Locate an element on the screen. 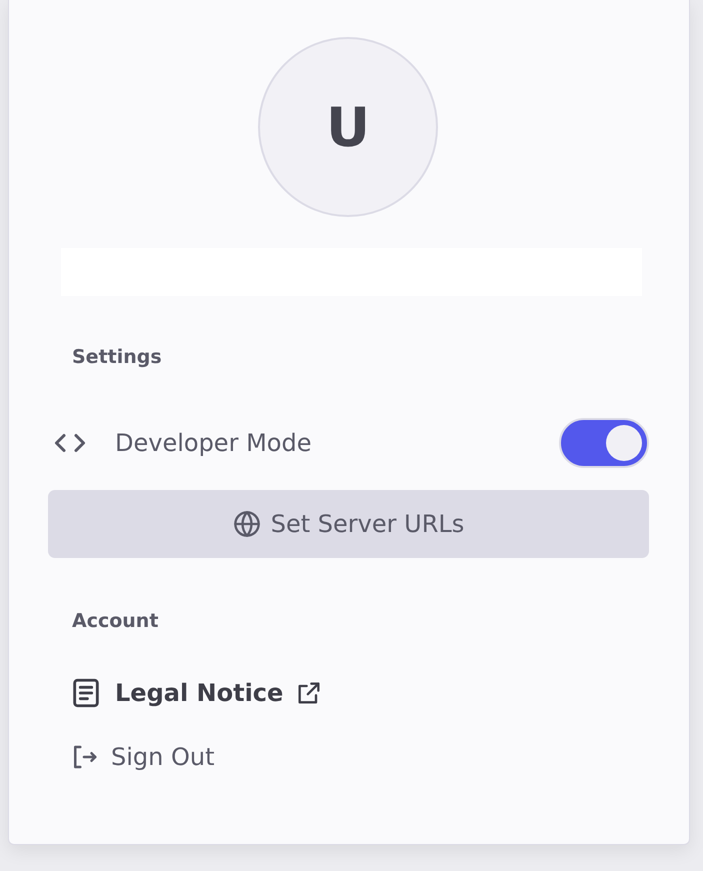  section-heading: Settings is located at coordinates (117, 357).